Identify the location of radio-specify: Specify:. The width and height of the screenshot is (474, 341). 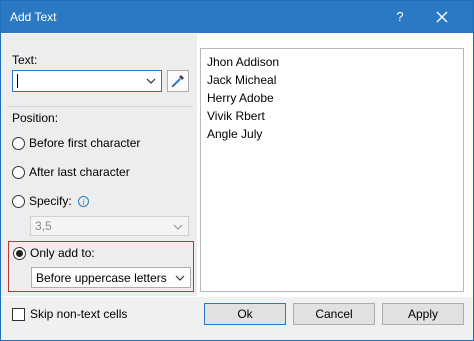
(62, 201).